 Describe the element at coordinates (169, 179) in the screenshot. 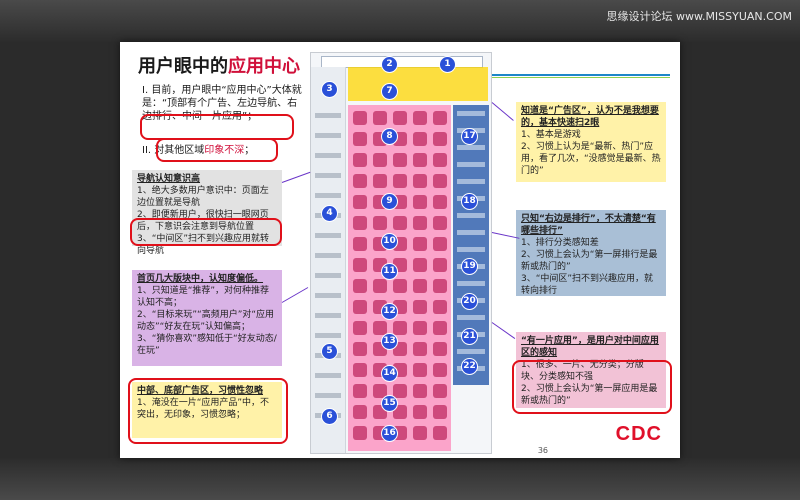

I see `note-navigation-heading: 导航认知意识高` at that location.